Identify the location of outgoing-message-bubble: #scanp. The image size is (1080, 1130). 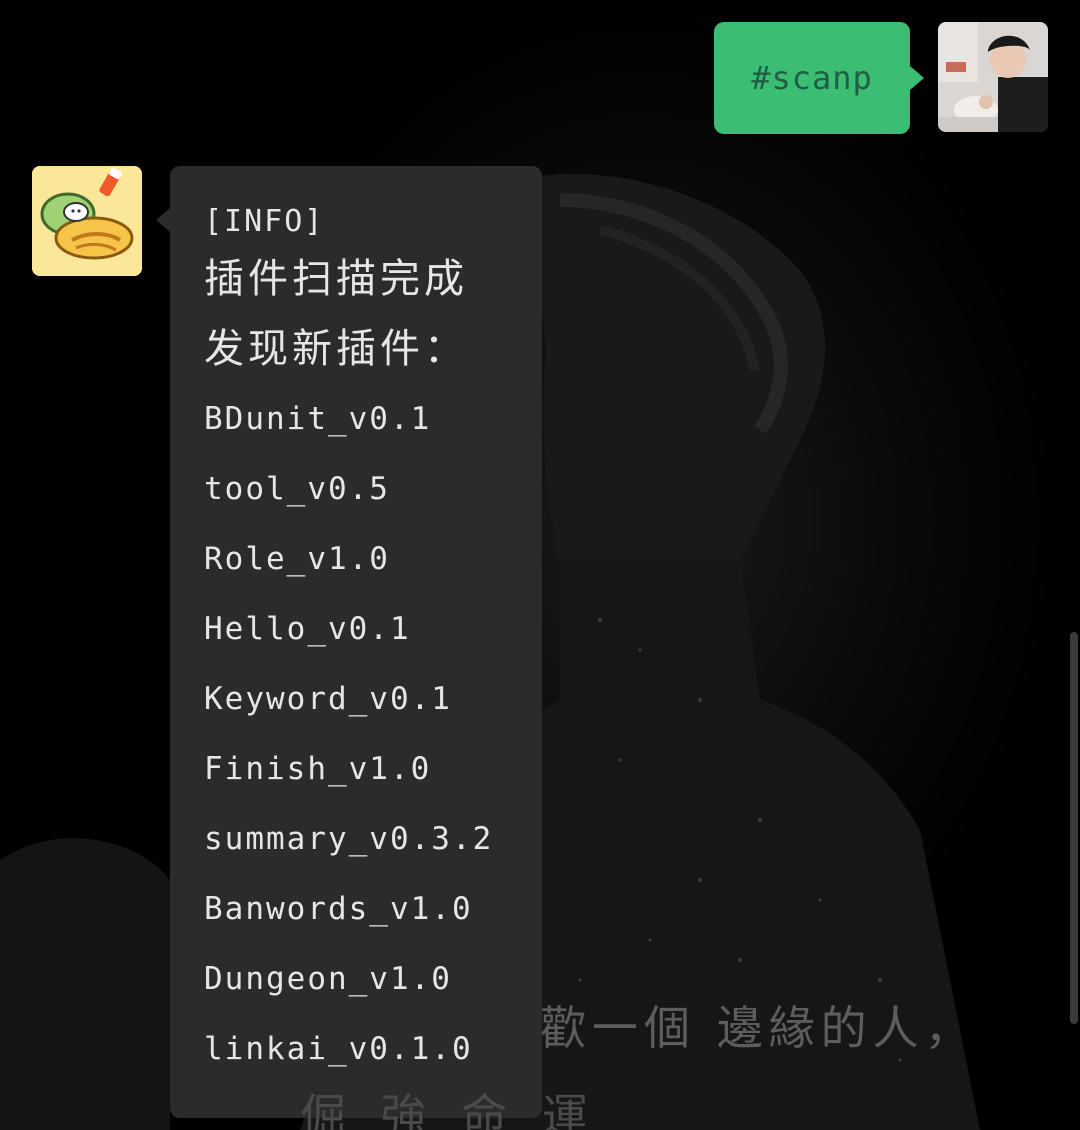
(819, 78).